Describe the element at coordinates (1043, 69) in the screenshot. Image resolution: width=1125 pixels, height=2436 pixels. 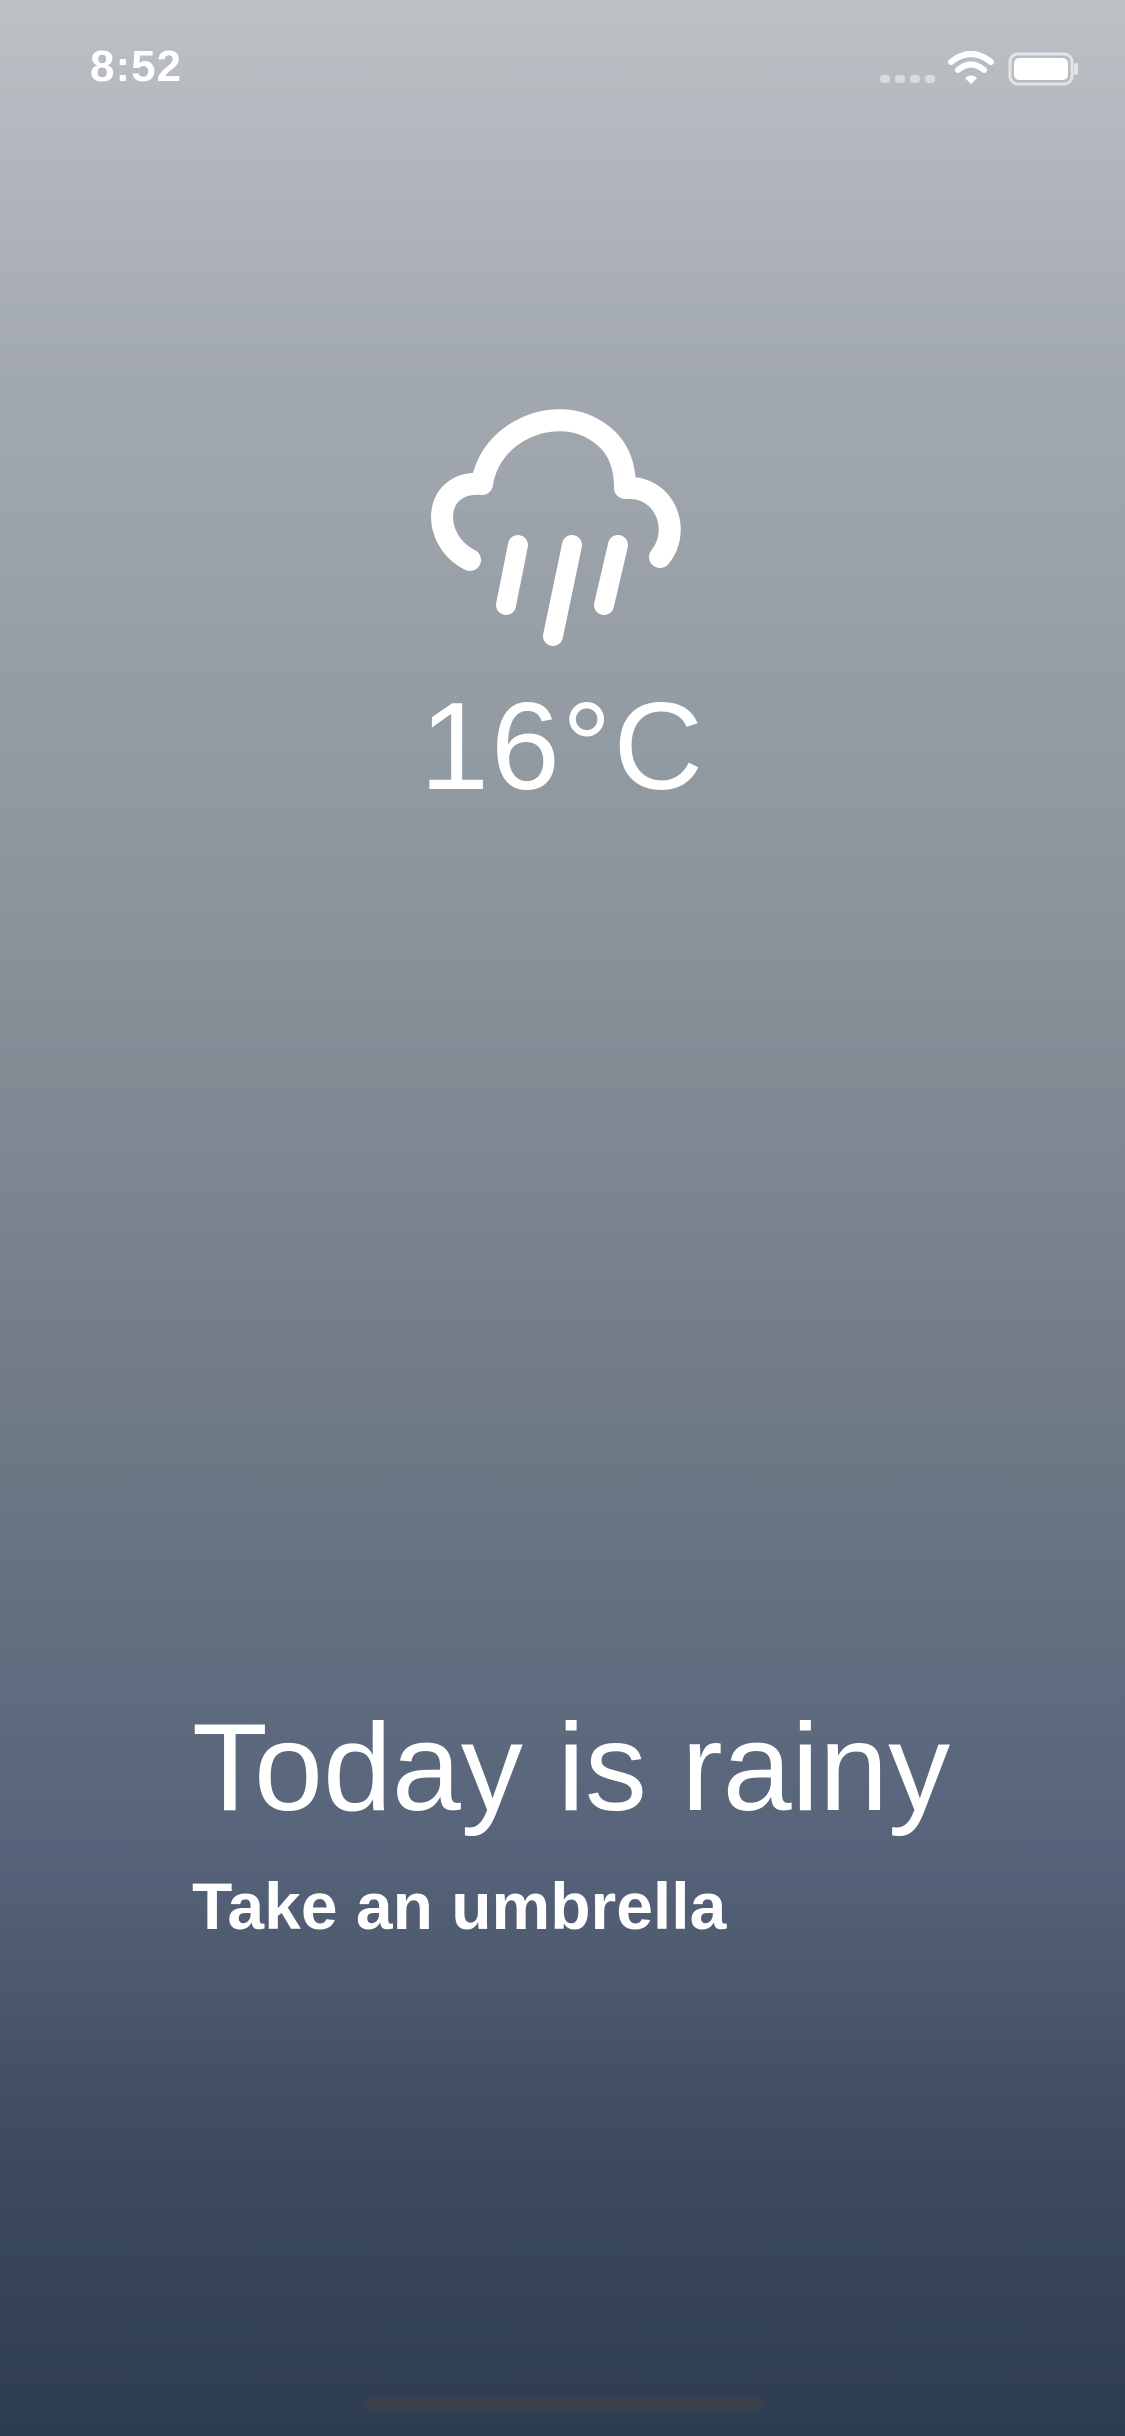
I see `battery-icon` at that location.